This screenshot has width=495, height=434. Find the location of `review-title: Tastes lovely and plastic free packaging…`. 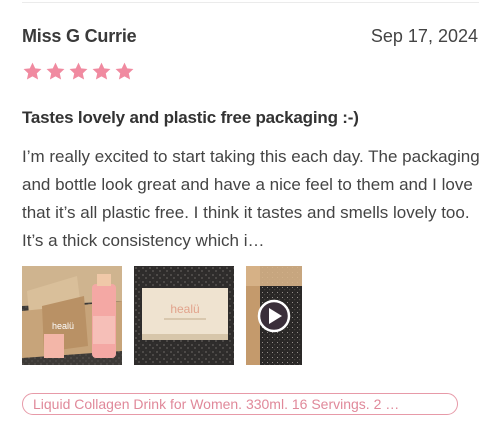

review-title: Tastes lovely and plastic free packaging… is located at coordinates (190, 117).